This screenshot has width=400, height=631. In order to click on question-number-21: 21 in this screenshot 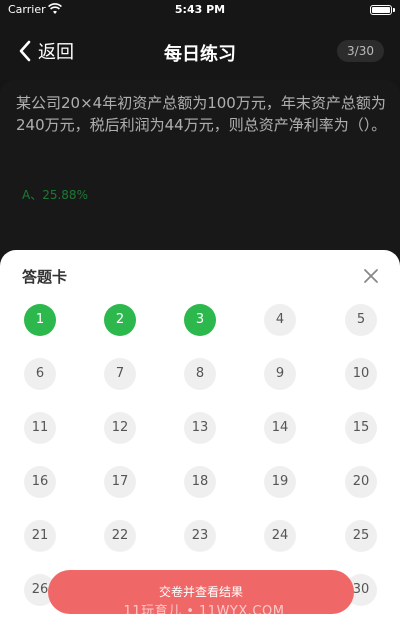, I will do `click(40, 536)`.